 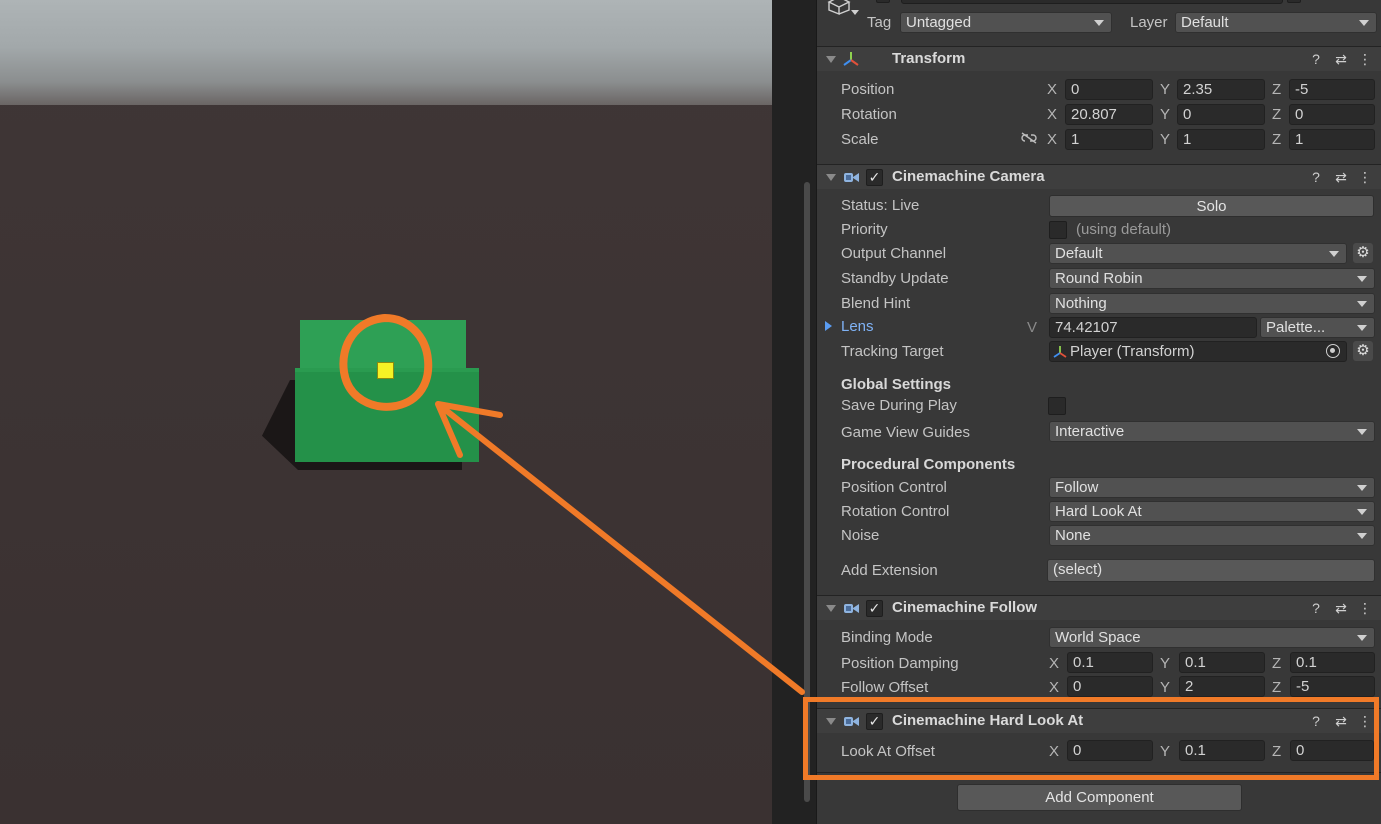 I want to click on rotation-z-field: 0, so click(x=1332, y=114).